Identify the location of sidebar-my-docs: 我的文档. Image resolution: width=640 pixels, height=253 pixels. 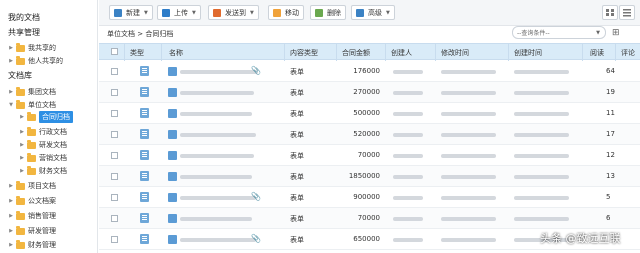
(24, 17).